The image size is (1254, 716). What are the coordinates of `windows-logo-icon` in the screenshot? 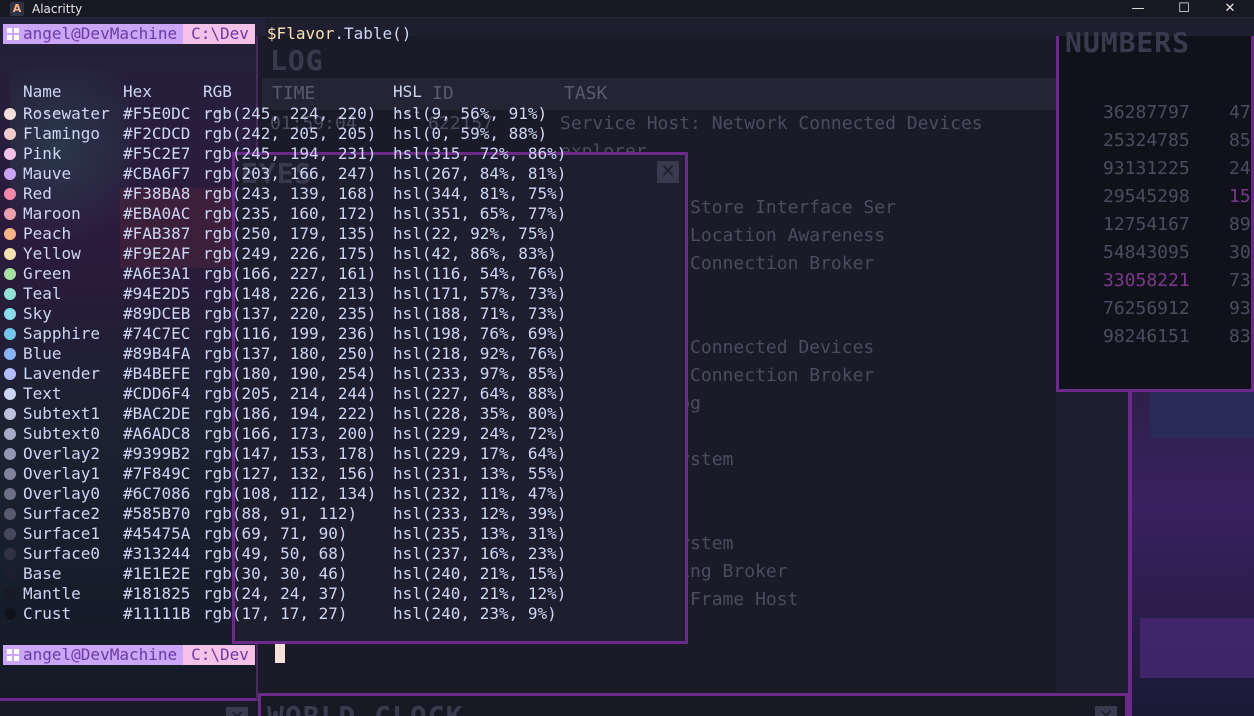 It's located at (13, 34).